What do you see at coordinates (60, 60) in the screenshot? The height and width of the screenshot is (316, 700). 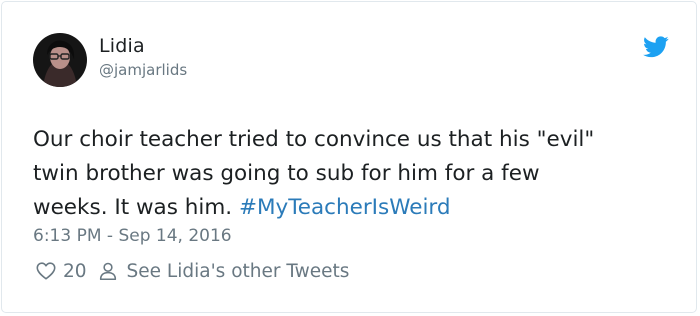 I see `avatar` at bounding box center [60, 60].